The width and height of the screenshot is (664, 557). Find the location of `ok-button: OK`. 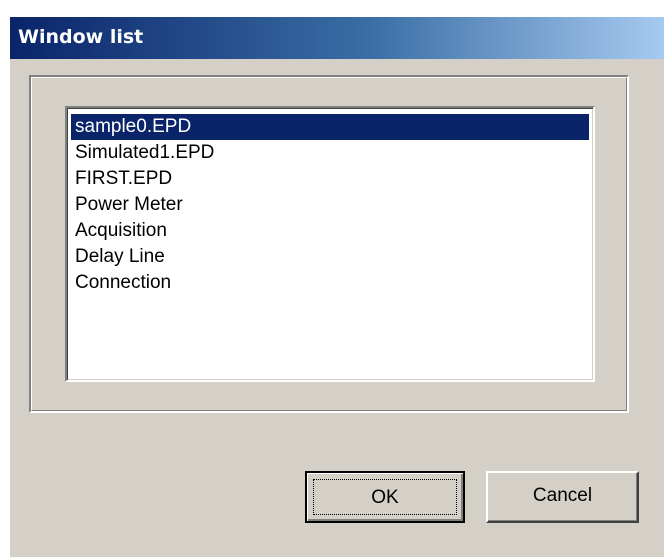

ok-button: OK is located at coordinates (385, 497).